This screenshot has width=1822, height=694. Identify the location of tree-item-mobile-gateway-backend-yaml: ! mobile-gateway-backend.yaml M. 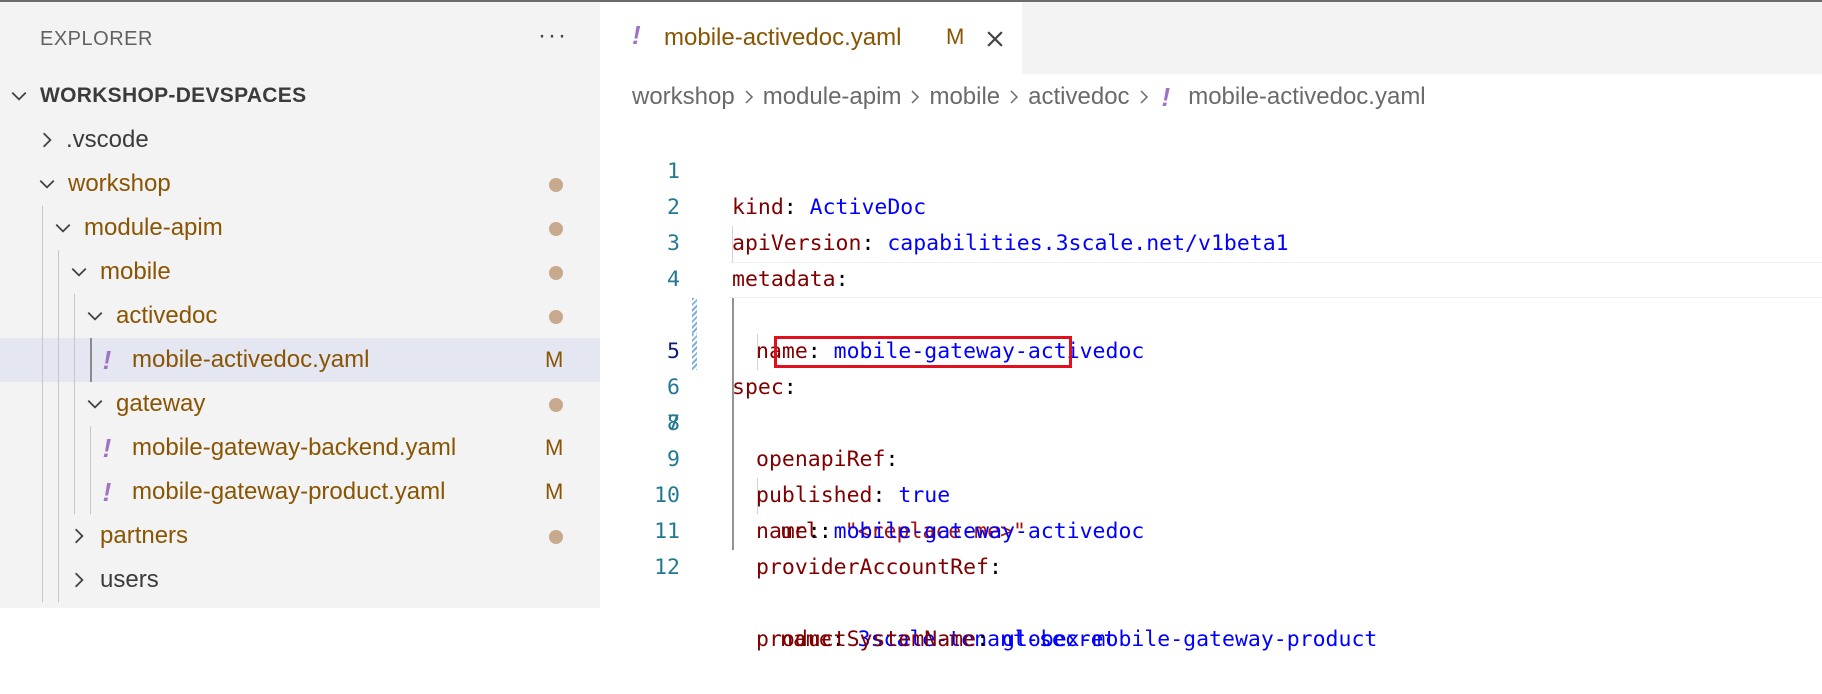
(300, 448).